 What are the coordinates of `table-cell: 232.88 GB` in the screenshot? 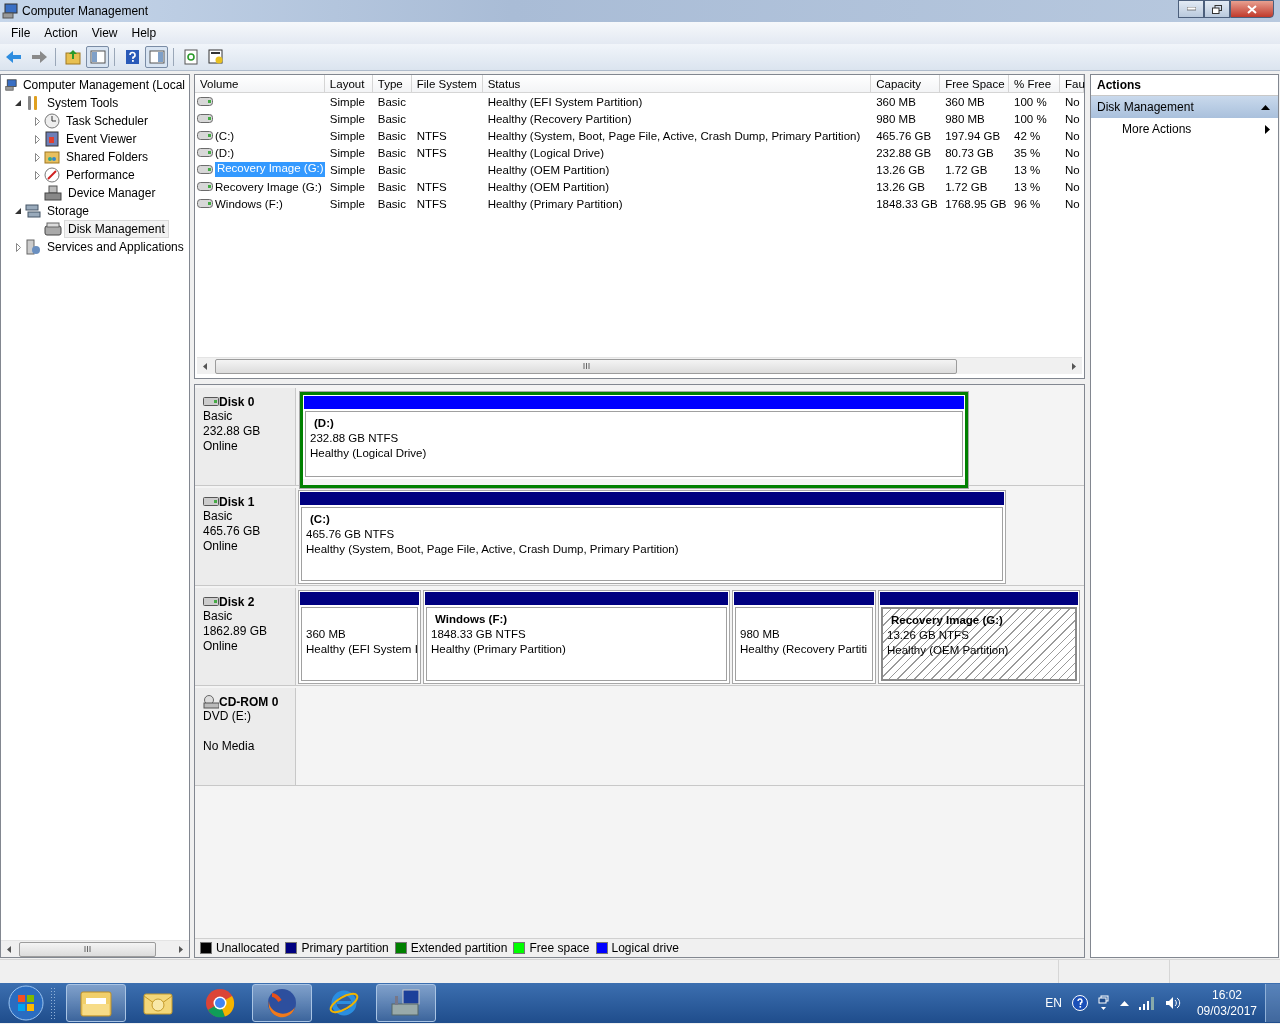 It's located at (904, 152).